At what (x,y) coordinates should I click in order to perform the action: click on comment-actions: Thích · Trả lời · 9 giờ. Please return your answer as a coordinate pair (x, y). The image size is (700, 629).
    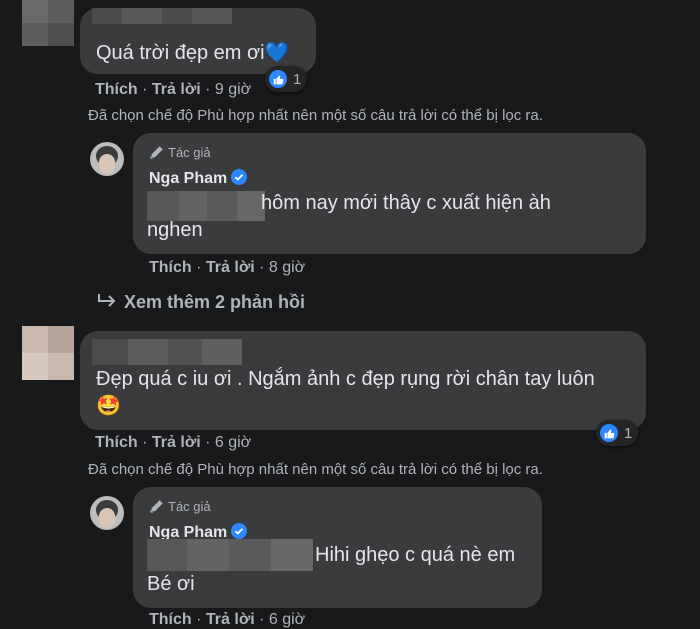
    Looking at the image, I should click on (173, 89).